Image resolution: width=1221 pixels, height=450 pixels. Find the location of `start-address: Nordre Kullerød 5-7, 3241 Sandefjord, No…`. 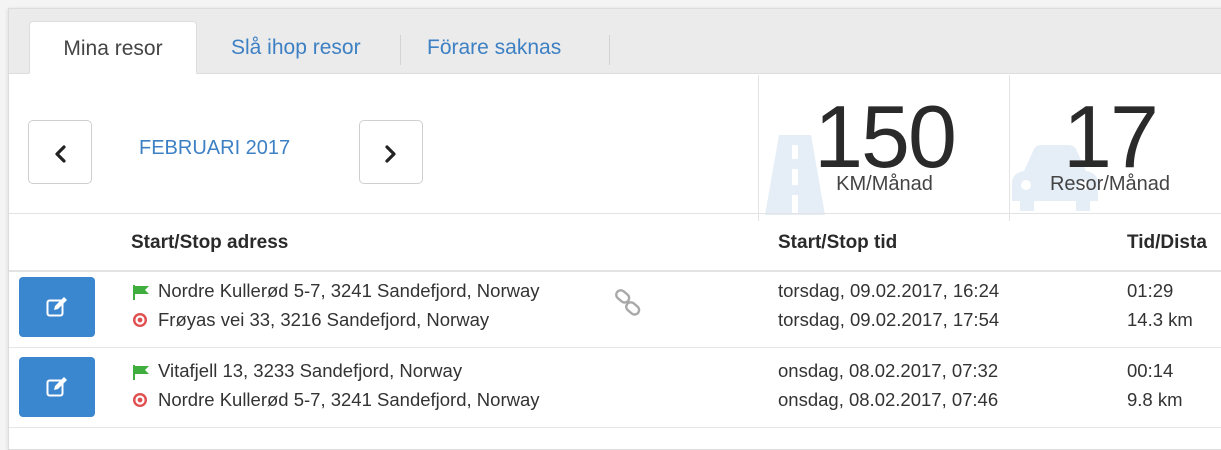

start-address: Nordre Kullerød 5-7, 3241 Sandefjord, No… is located at coordinates (349, 290).